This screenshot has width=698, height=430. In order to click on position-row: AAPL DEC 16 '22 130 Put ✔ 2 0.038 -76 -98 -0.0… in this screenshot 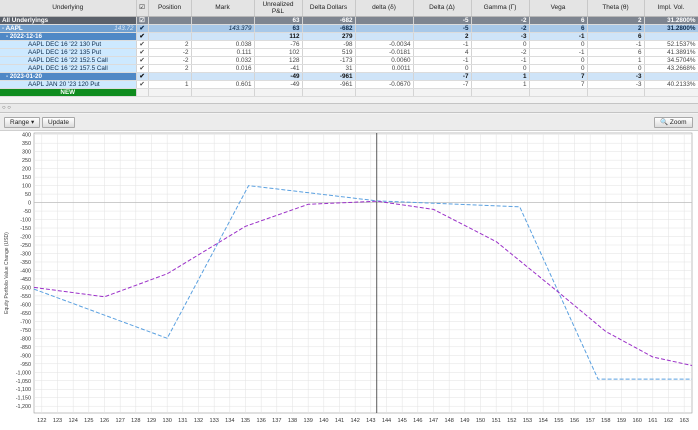, I will do `click(349, 44)`.